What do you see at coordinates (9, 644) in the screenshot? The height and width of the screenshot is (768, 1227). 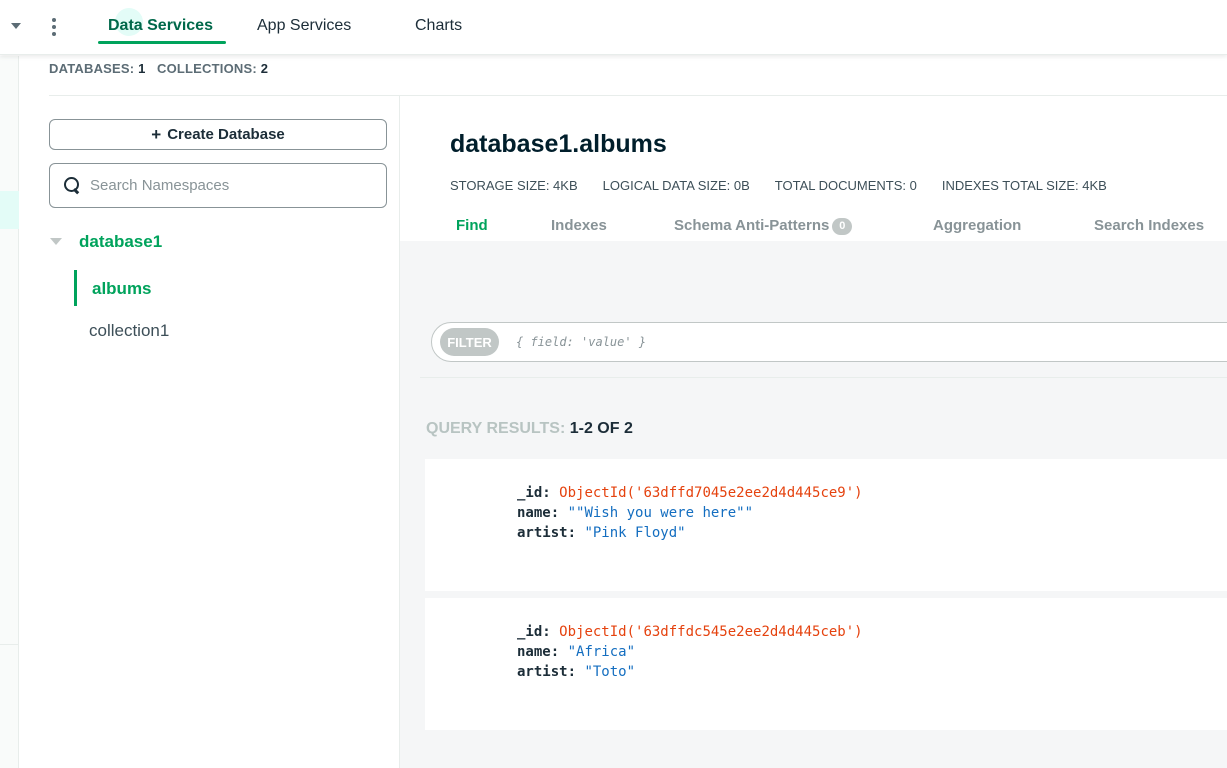 I see `rail-divider` at bounding box center [9, 644].